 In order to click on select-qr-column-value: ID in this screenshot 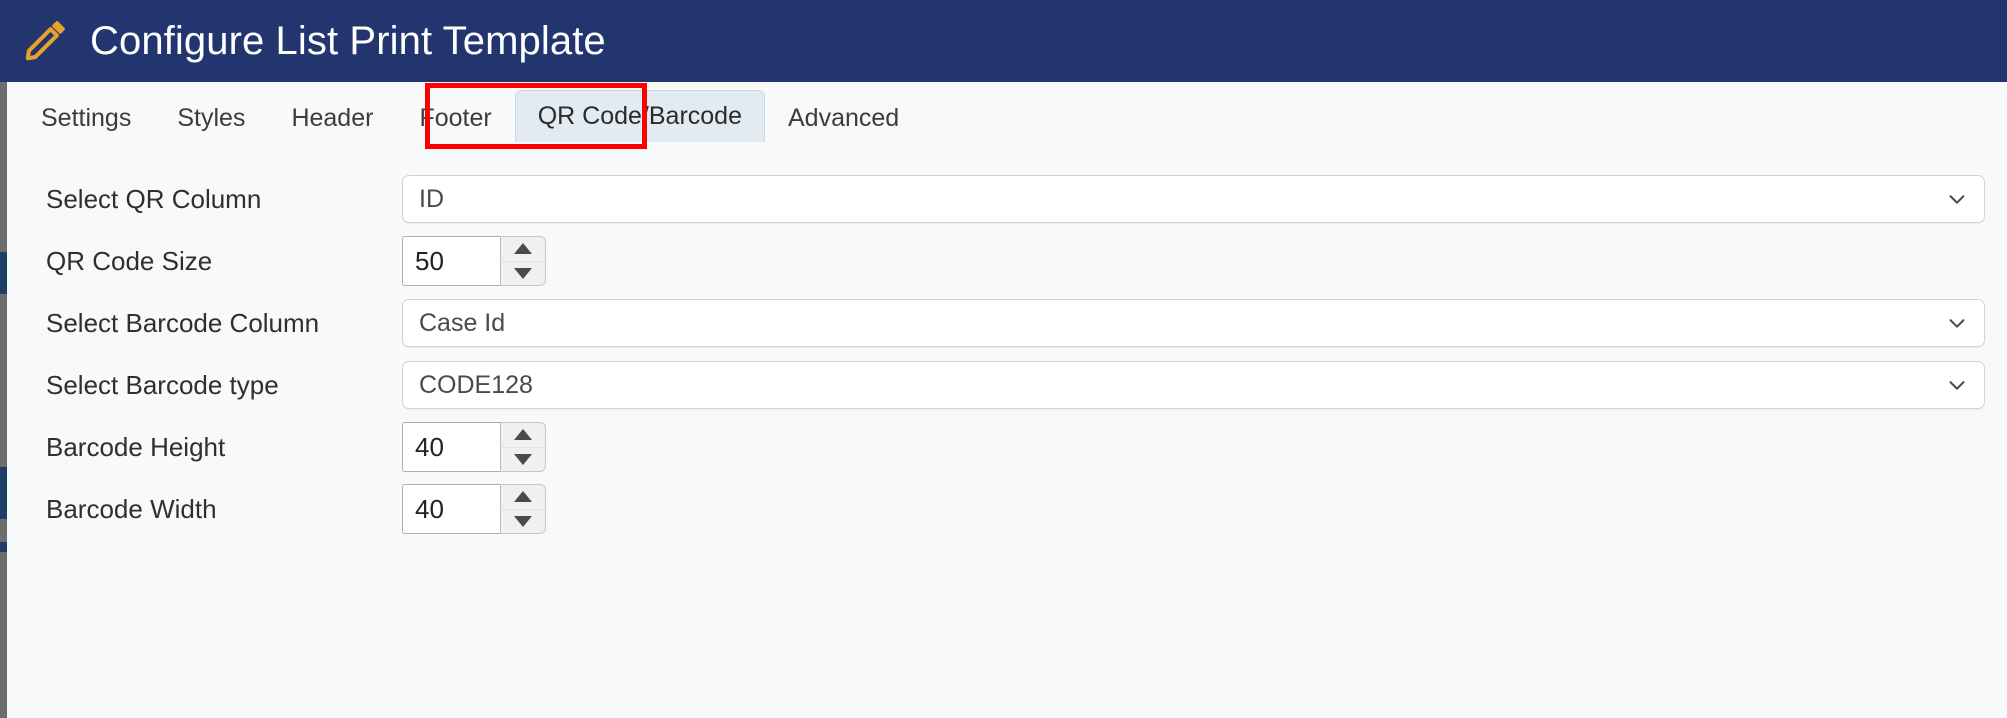, I will do `click(431, 198)`.